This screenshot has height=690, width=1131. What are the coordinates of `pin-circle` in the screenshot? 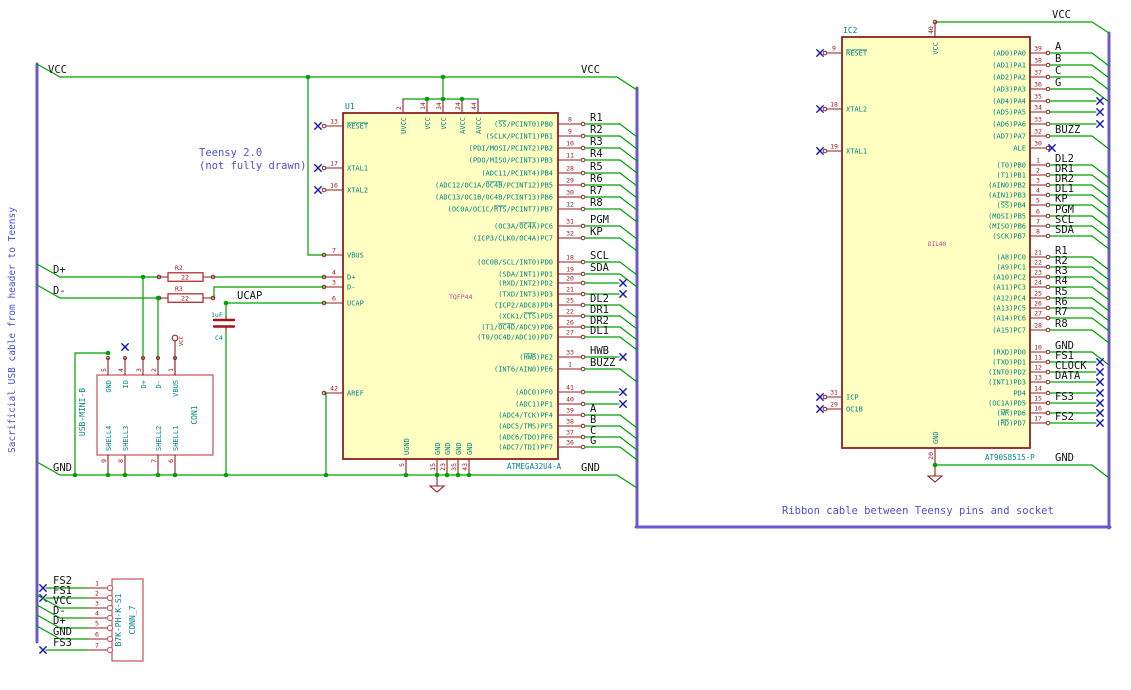 It's located at (110, 650).